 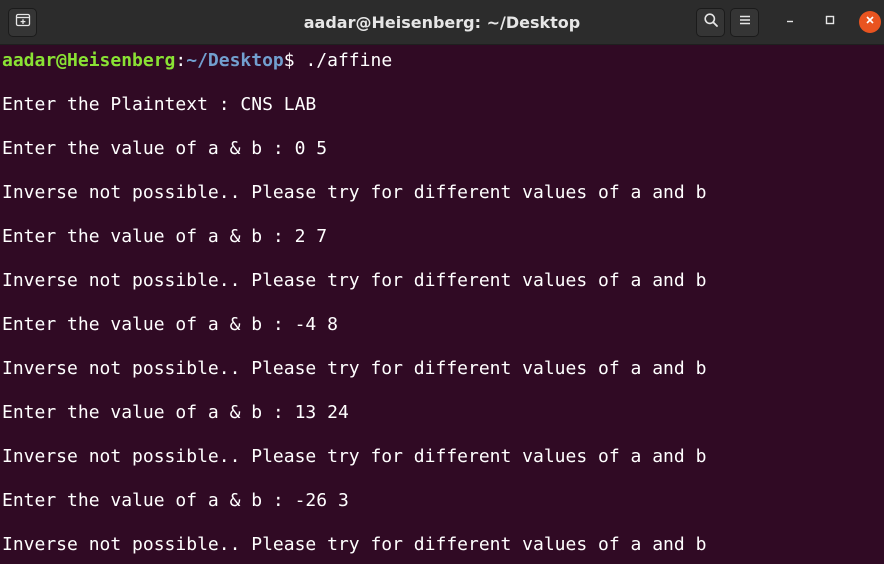 I want to click on menu-button, so click(x=744, y=22).